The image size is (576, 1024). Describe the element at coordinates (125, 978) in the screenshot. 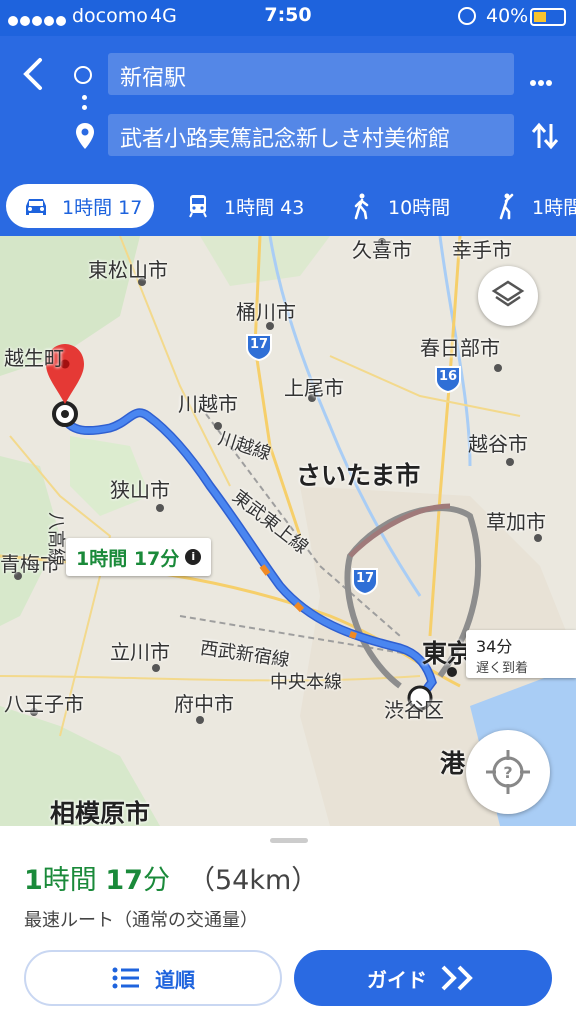

I see `list-icon` at that location.